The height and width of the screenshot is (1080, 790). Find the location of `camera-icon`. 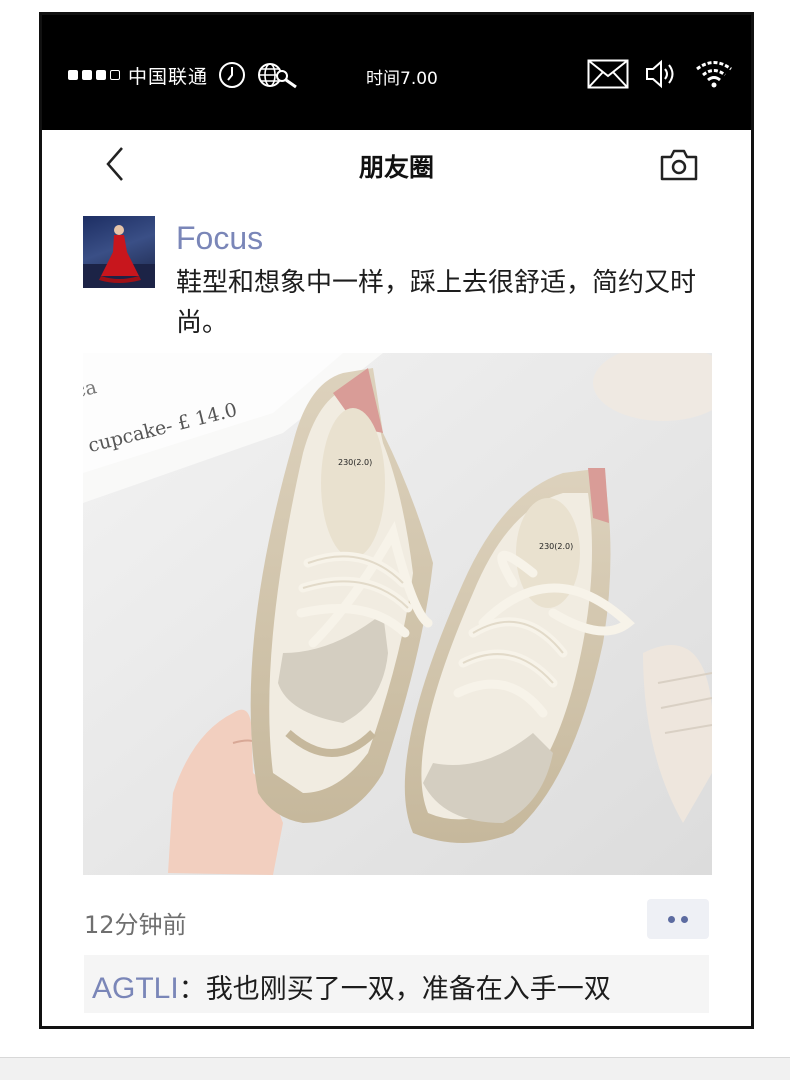

camera-icon is located at coordinates (679, 165).